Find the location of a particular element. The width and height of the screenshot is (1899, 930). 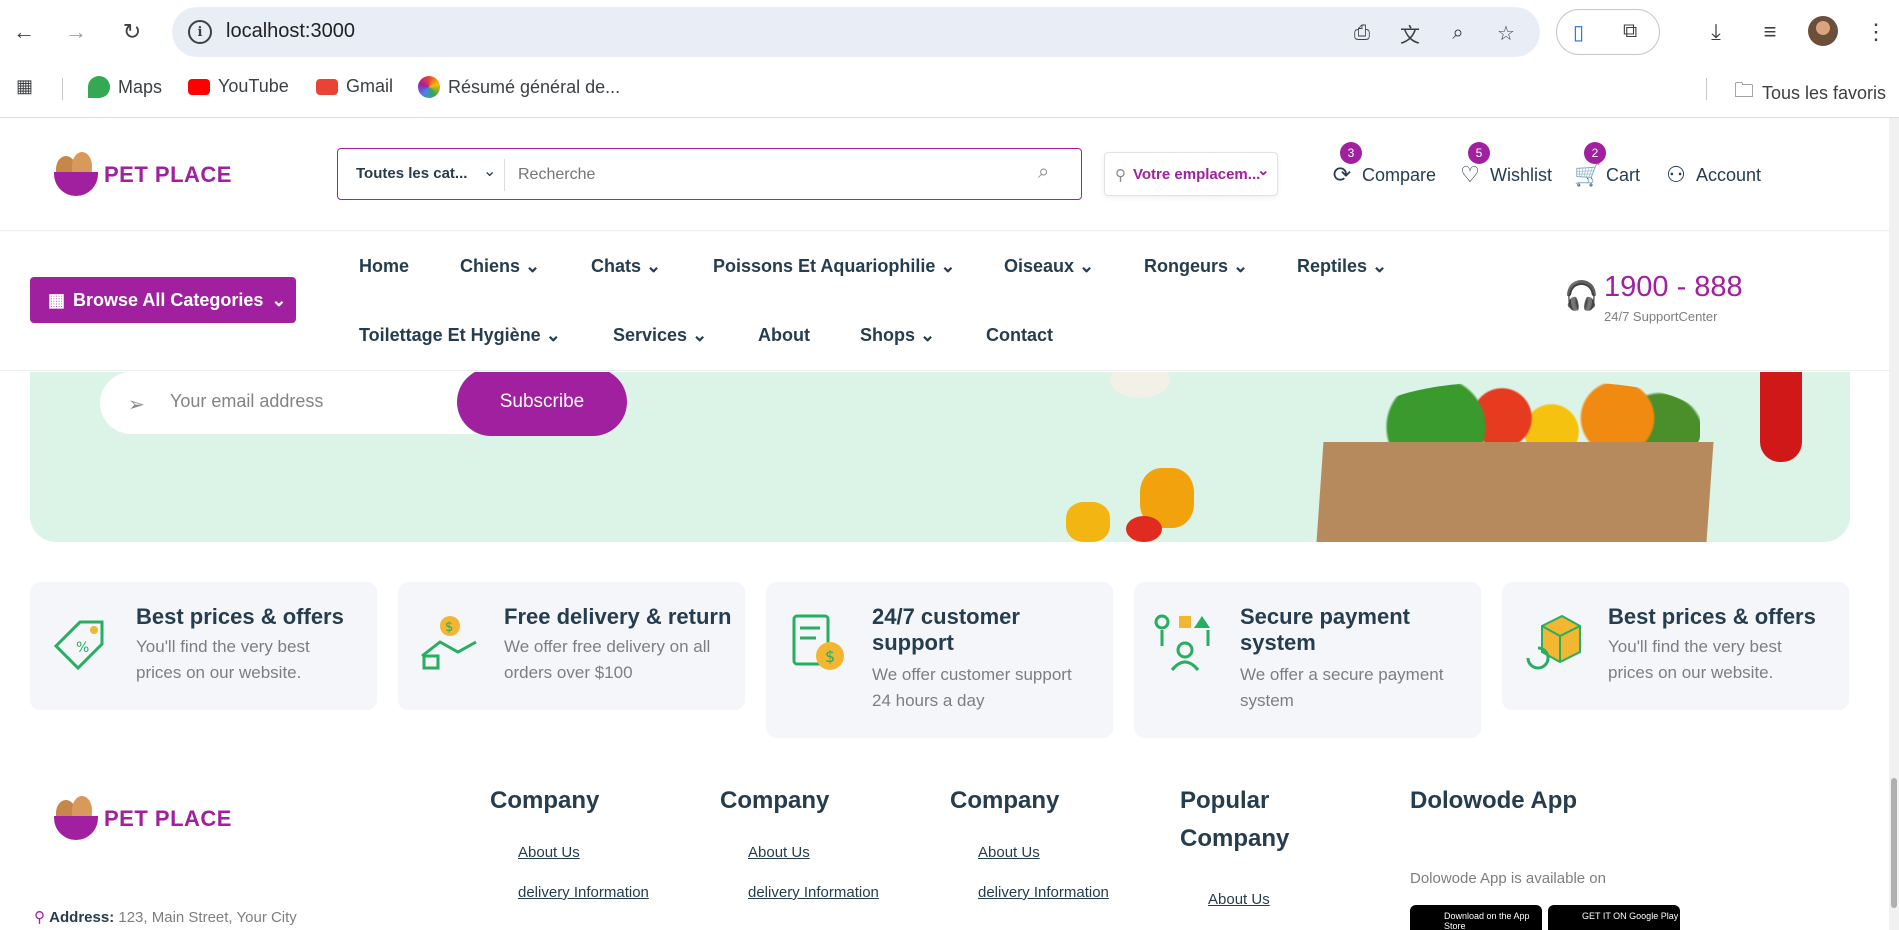

nav-oiseaux: Oiseaux ⌄ is located at coordinates (1049, 266).